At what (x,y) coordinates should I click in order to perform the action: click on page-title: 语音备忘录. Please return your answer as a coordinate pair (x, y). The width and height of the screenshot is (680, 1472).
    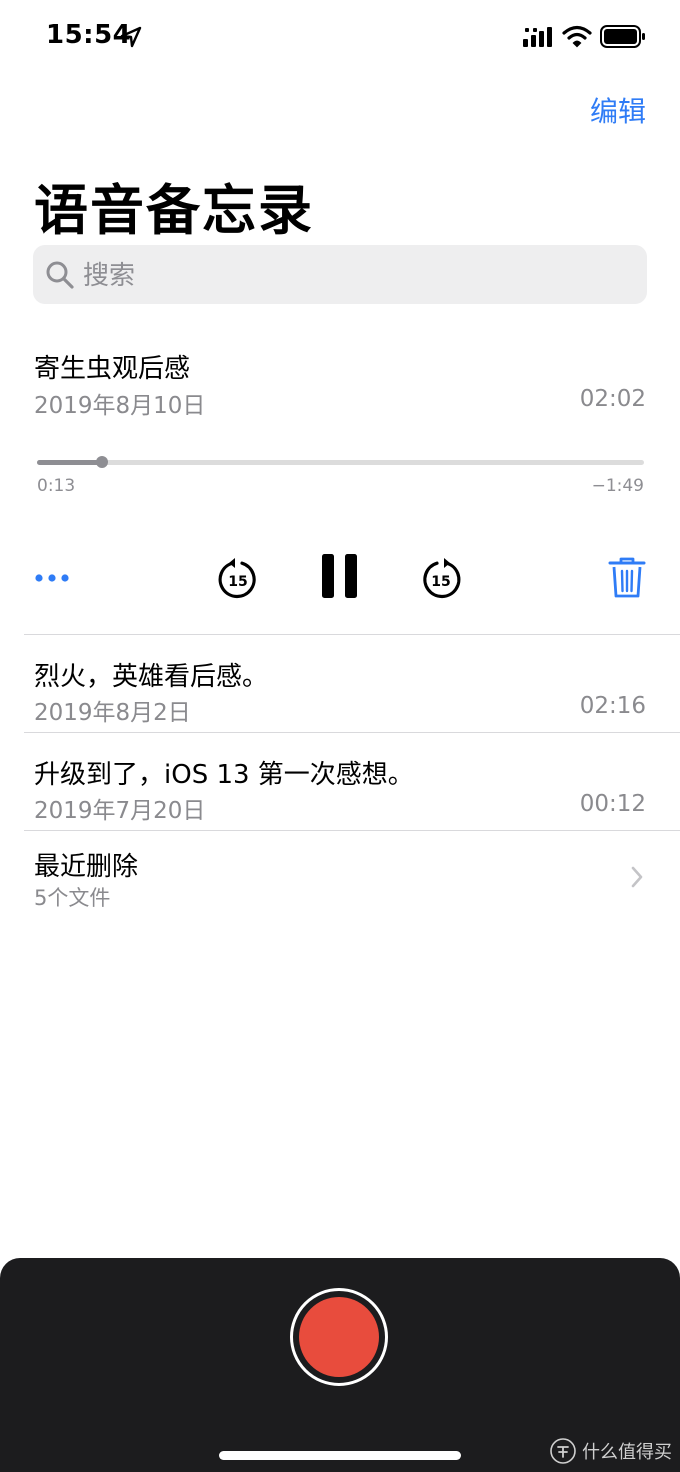
    Looking at the image, I should click on (174, 210).